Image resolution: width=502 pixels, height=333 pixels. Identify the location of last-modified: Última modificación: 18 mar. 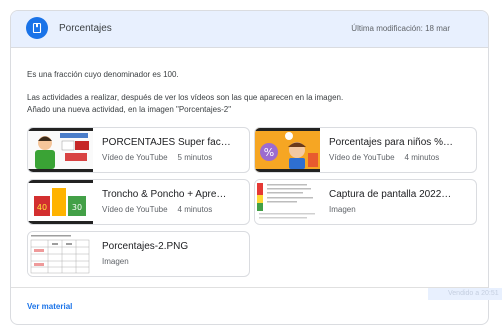
(400, 28).